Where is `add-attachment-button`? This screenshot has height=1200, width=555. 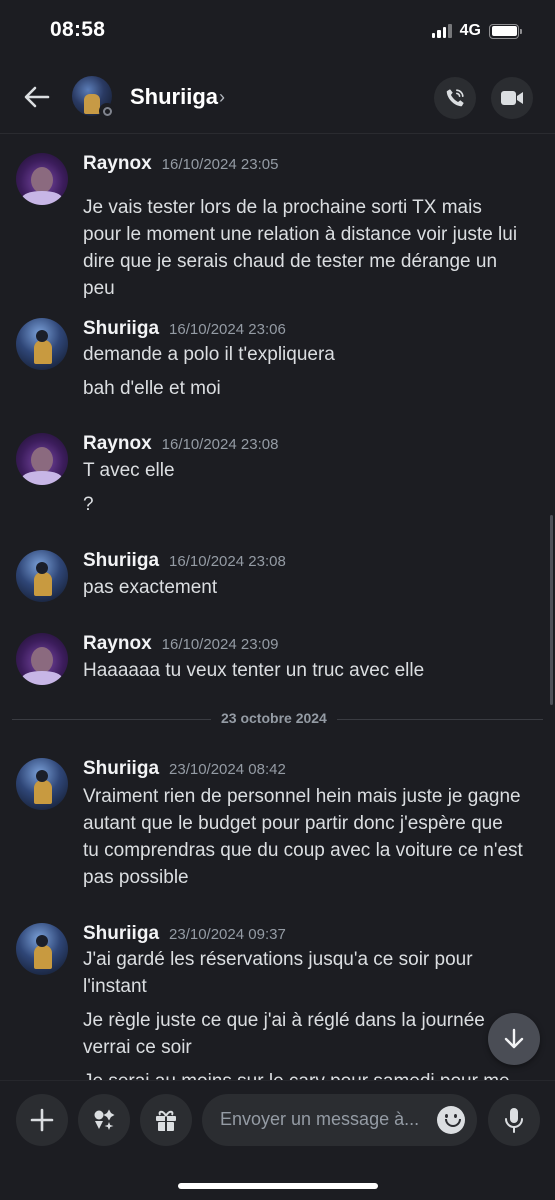
add-attachment-button is located at coordinates (42, 1120).